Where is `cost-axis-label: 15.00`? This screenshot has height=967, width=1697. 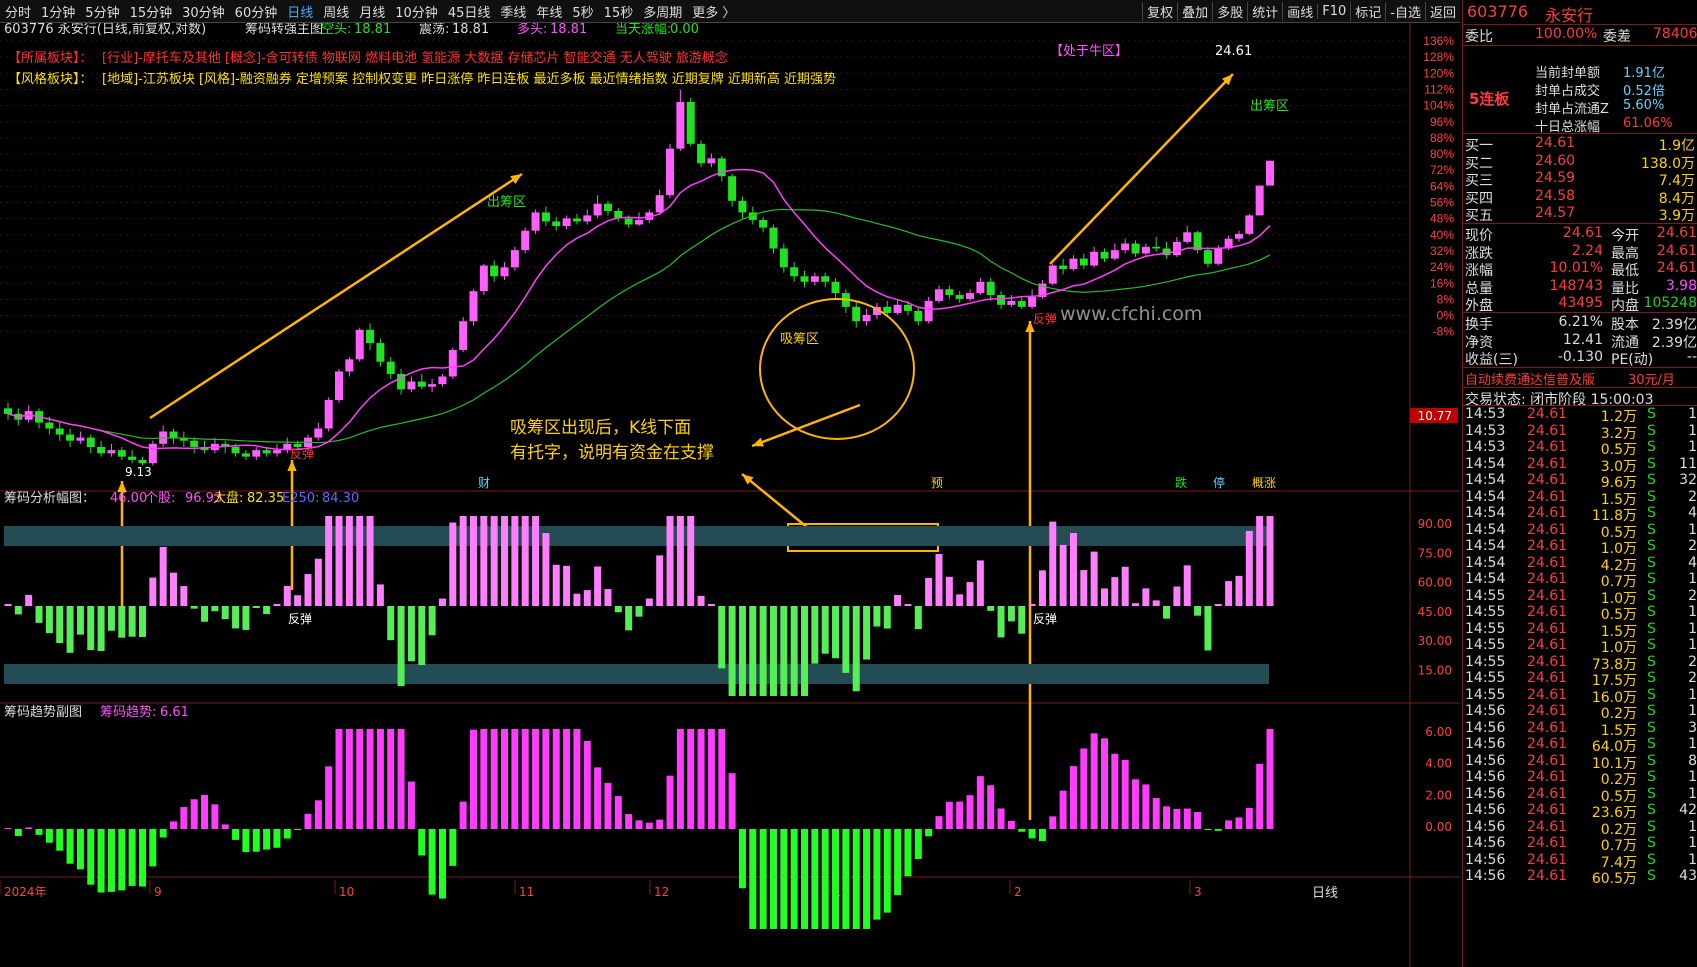
cost-axis-label: 15.00 is located at coordinates (1435, 671).